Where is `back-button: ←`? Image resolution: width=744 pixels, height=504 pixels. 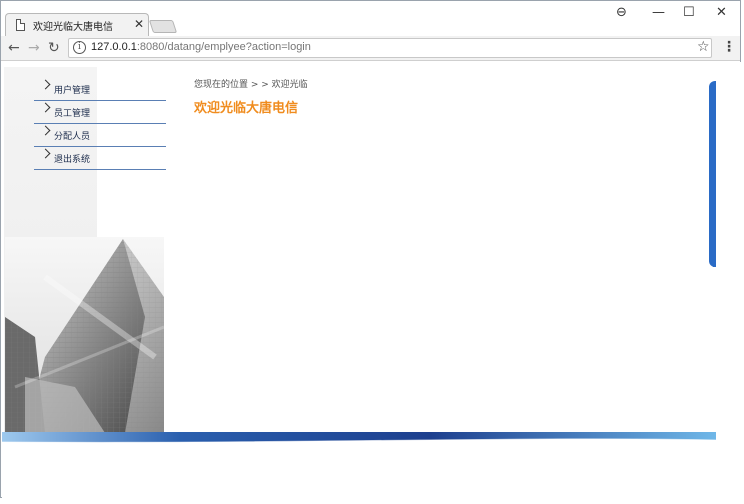 back-button: ← is located at coordinates (14, 48).